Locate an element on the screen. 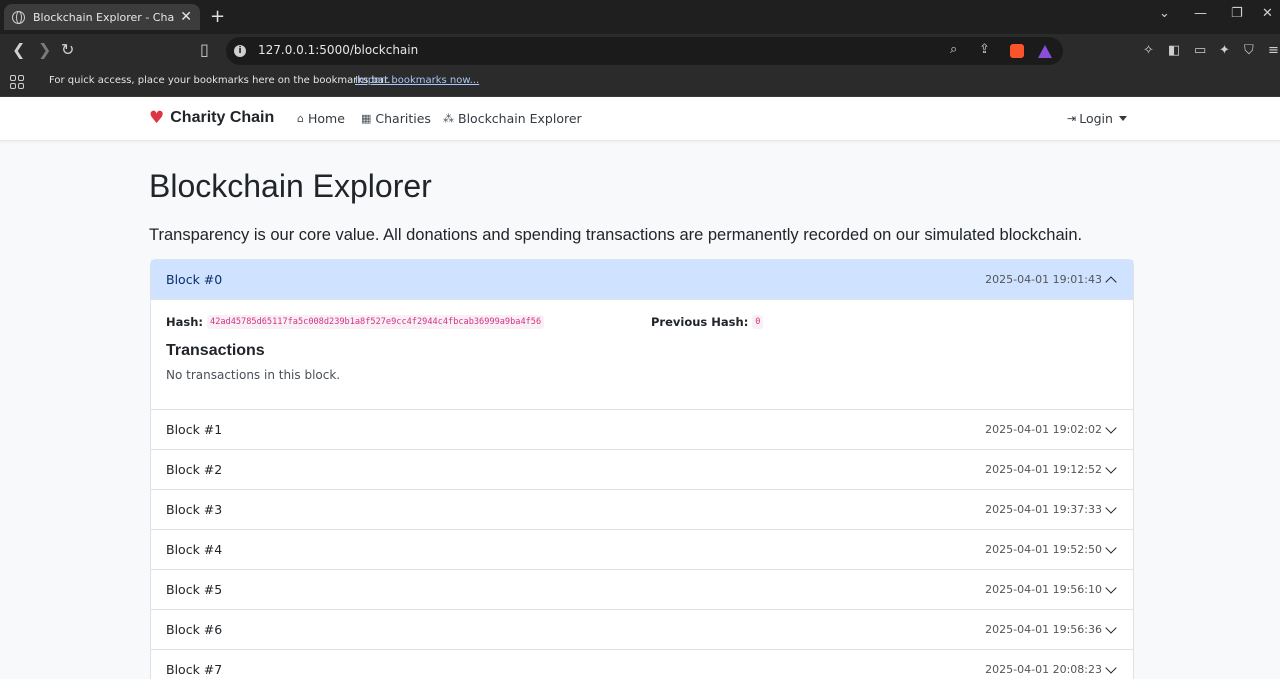 The height and width of the screenshot is (679, 1280). minimize-icon: — is located at coordinates (1200, 13).